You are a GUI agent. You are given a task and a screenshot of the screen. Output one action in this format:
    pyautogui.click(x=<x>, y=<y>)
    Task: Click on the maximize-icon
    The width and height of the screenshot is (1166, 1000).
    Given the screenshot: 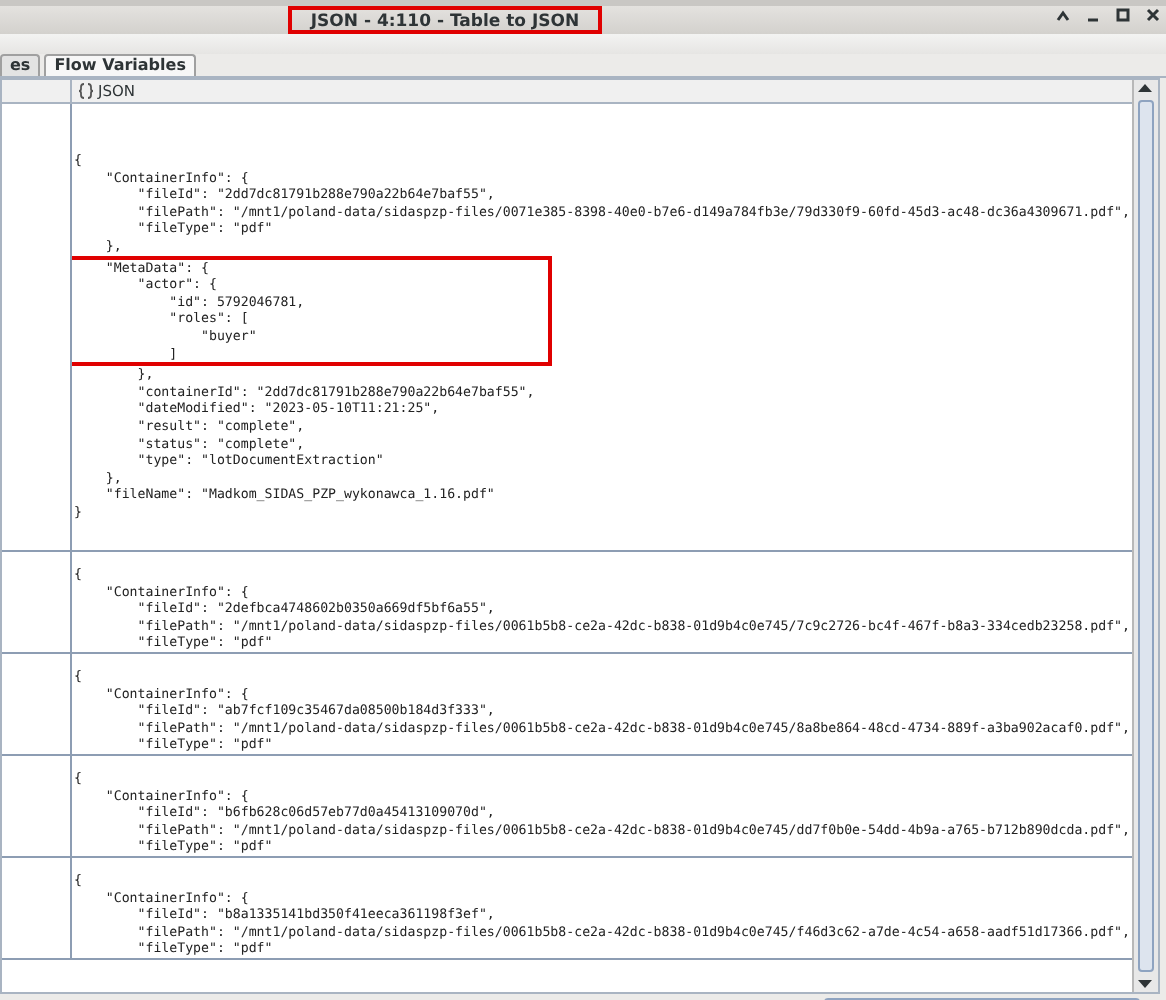 What is the action you would take?
    pyautogui.click(x=1123, y=15)
    